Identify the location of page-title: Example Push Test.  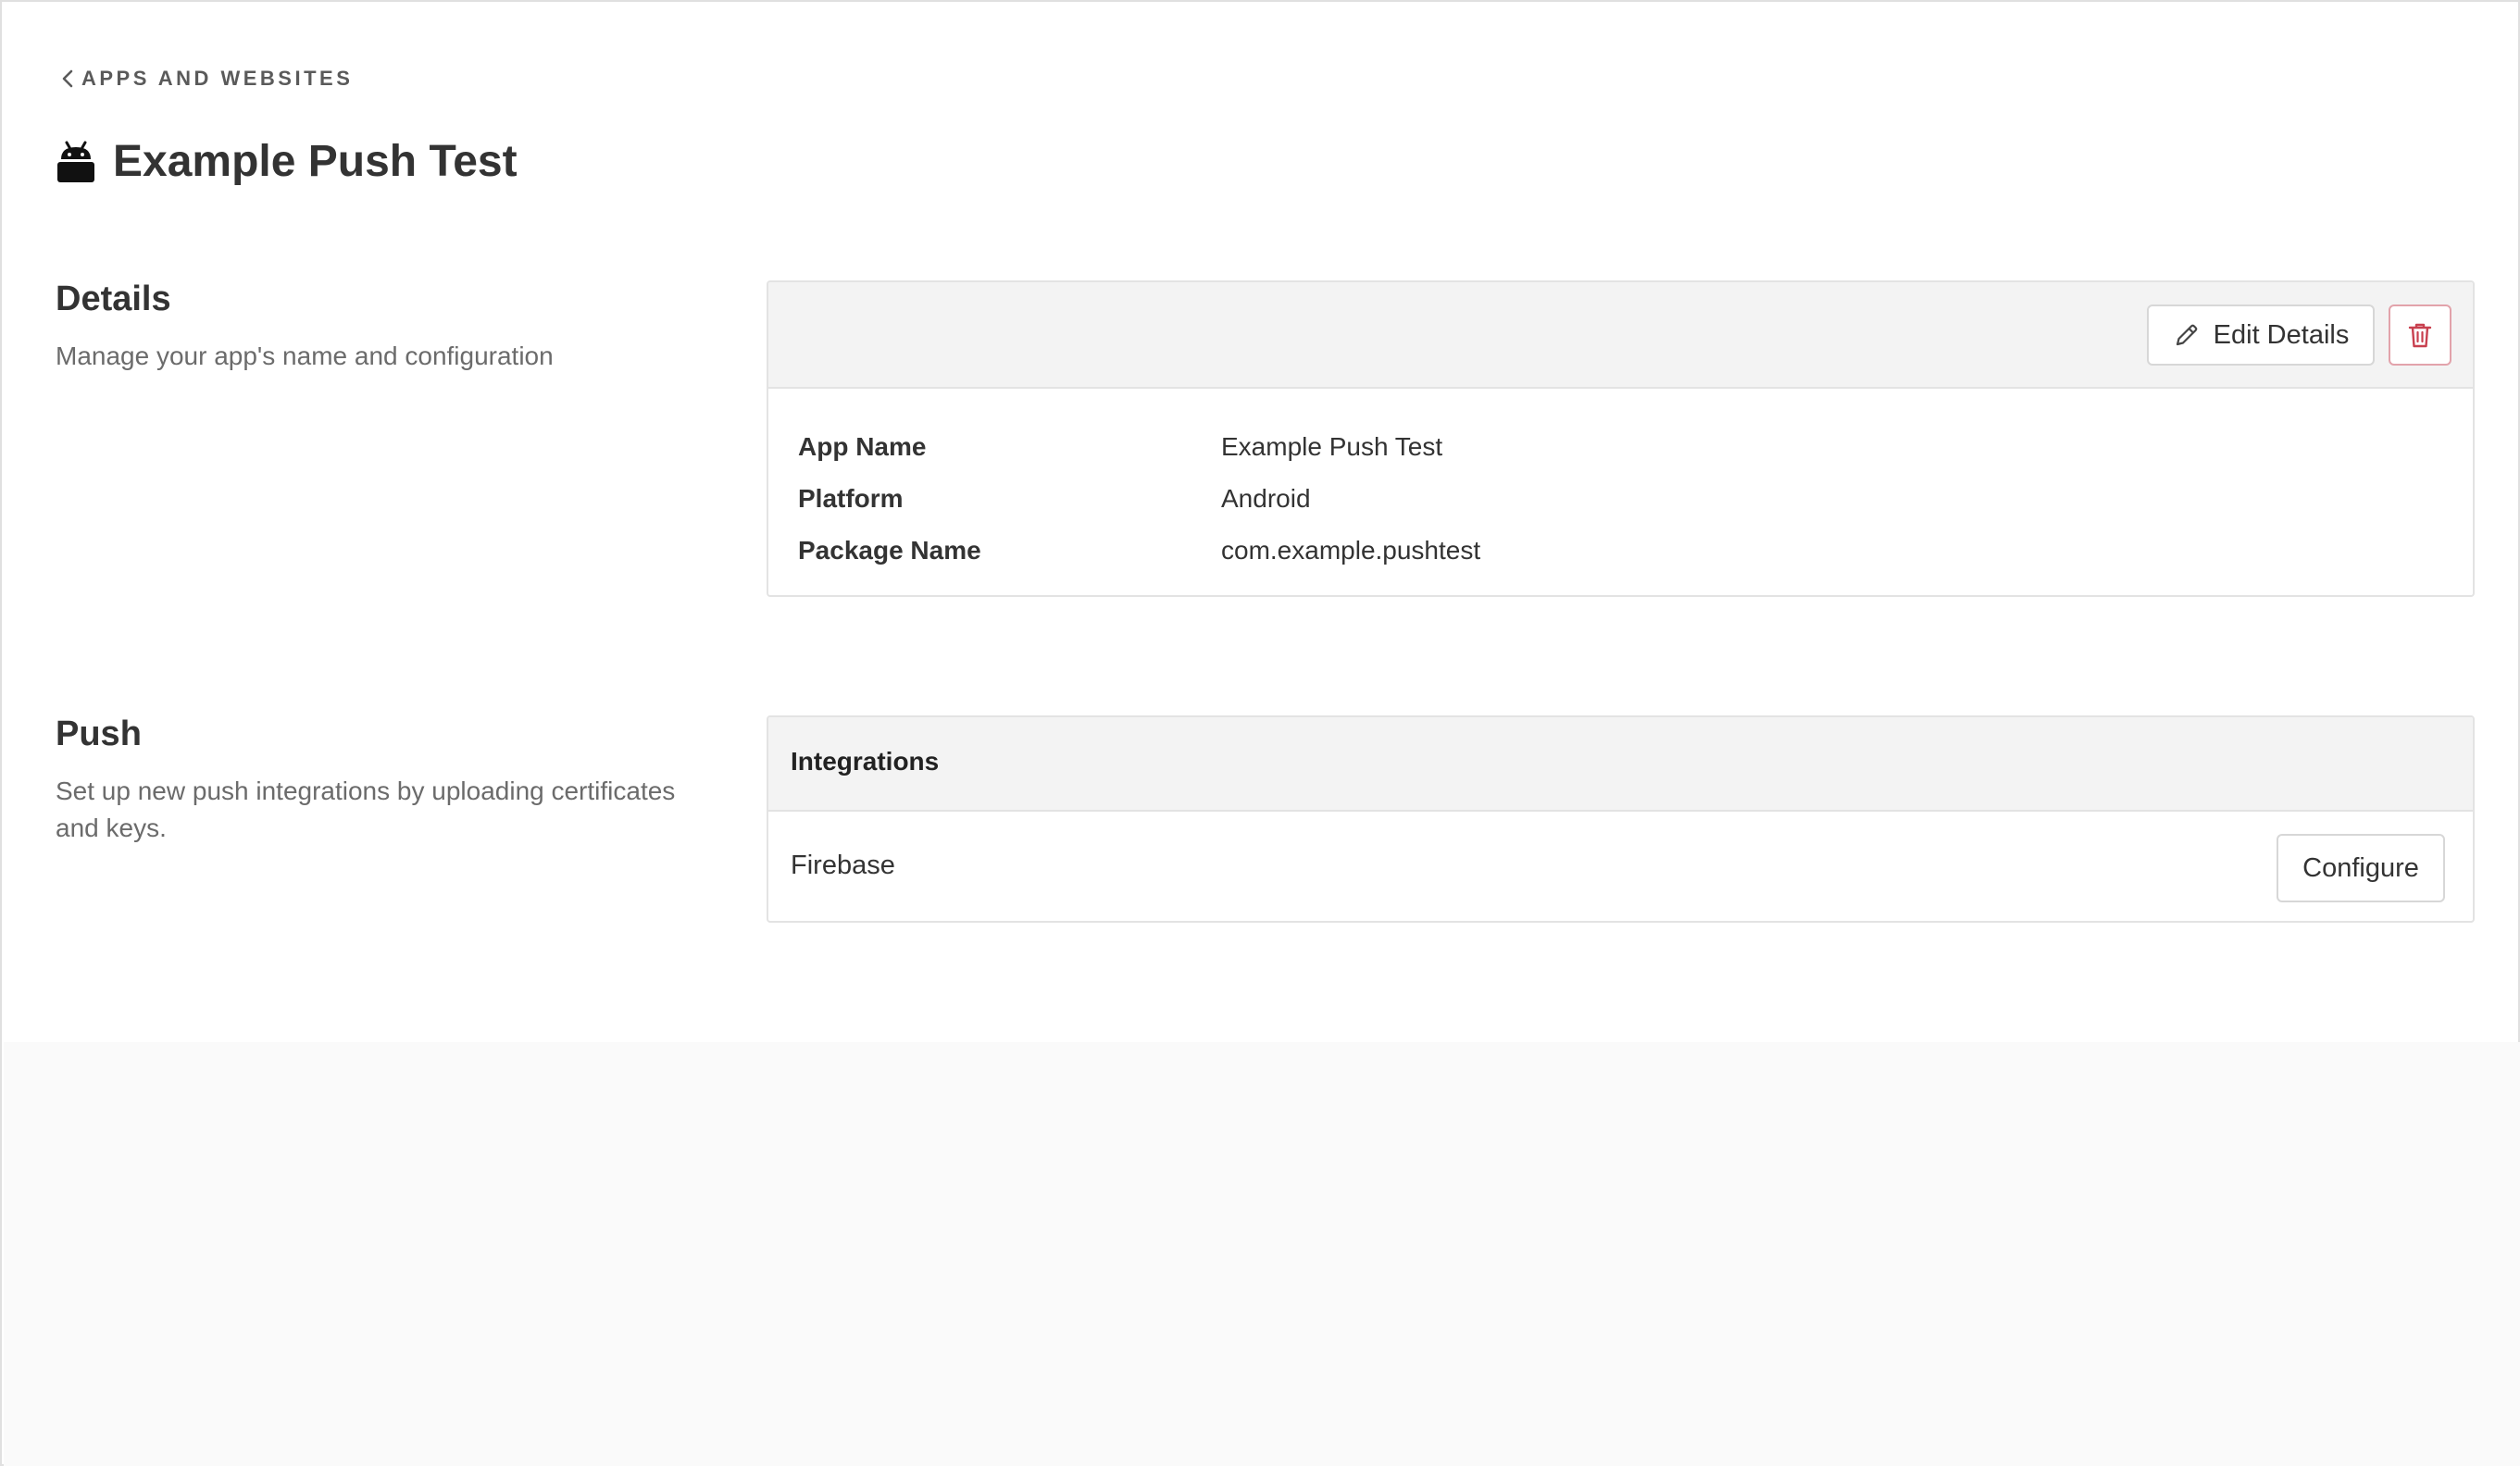
(287, 161).